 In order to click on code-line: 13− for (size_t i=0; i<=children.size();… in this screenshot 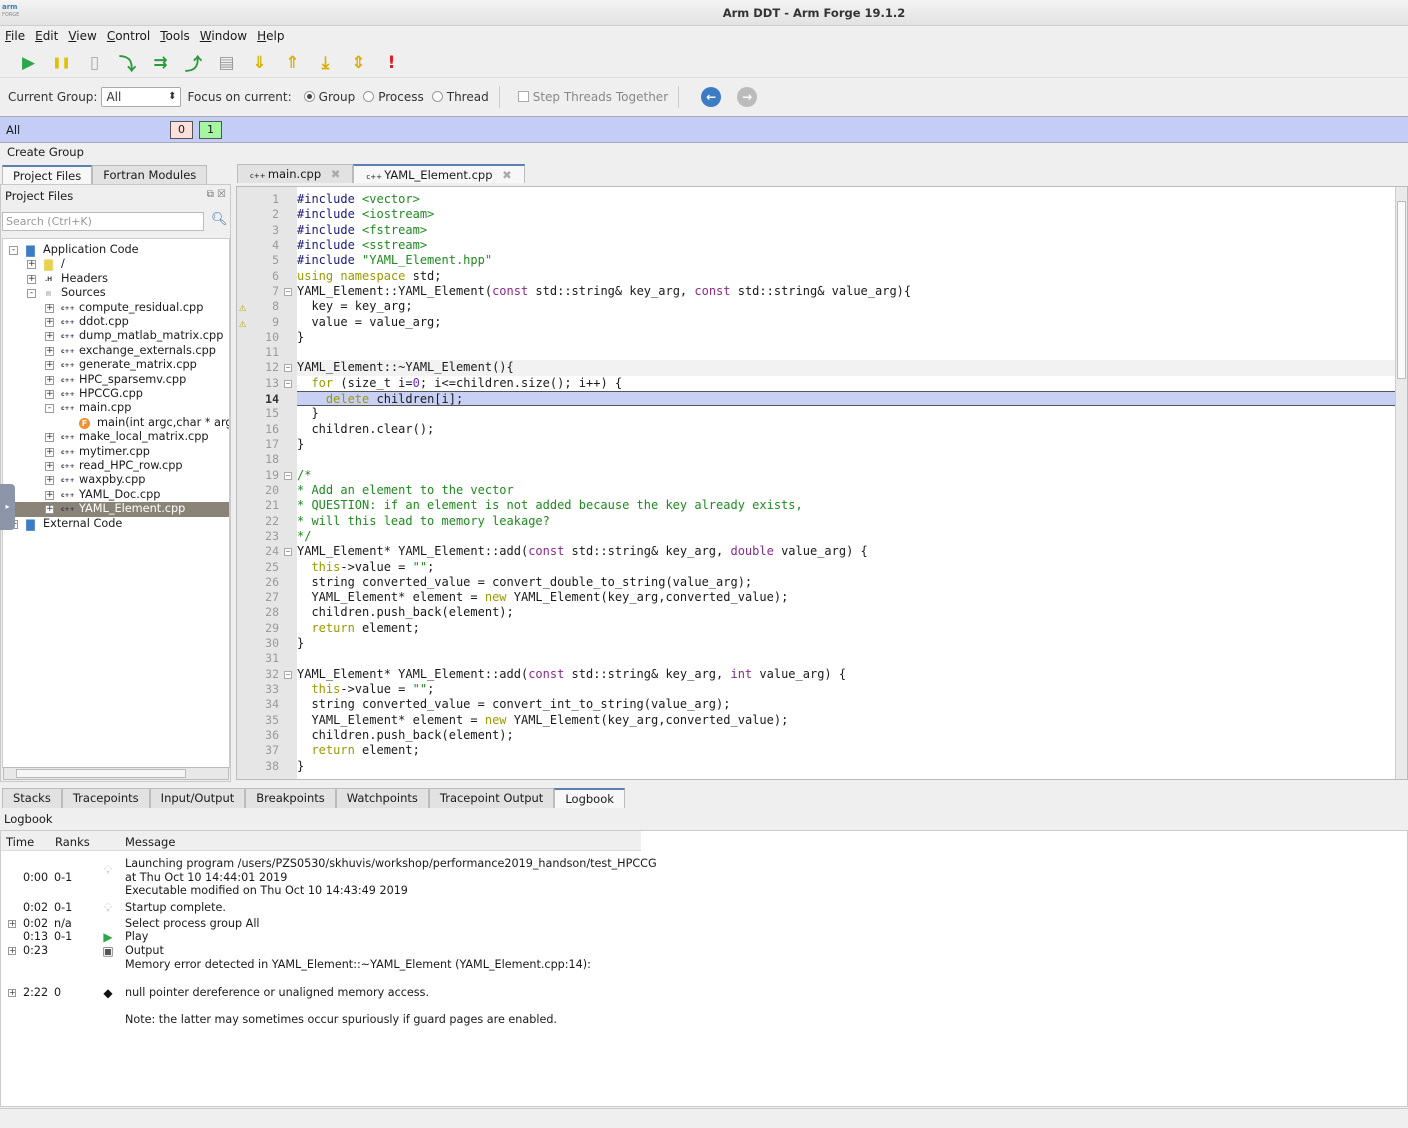, I will do `click(830, 383)`.